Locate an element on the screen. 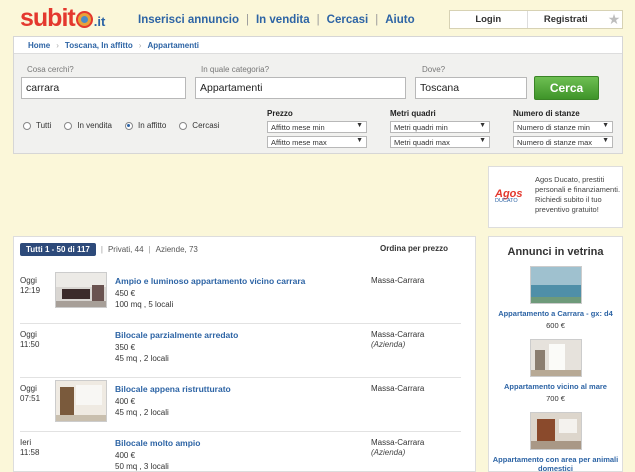 The image size is (635, 472). listing-price: 350 € is located at coordinates (125, 347).